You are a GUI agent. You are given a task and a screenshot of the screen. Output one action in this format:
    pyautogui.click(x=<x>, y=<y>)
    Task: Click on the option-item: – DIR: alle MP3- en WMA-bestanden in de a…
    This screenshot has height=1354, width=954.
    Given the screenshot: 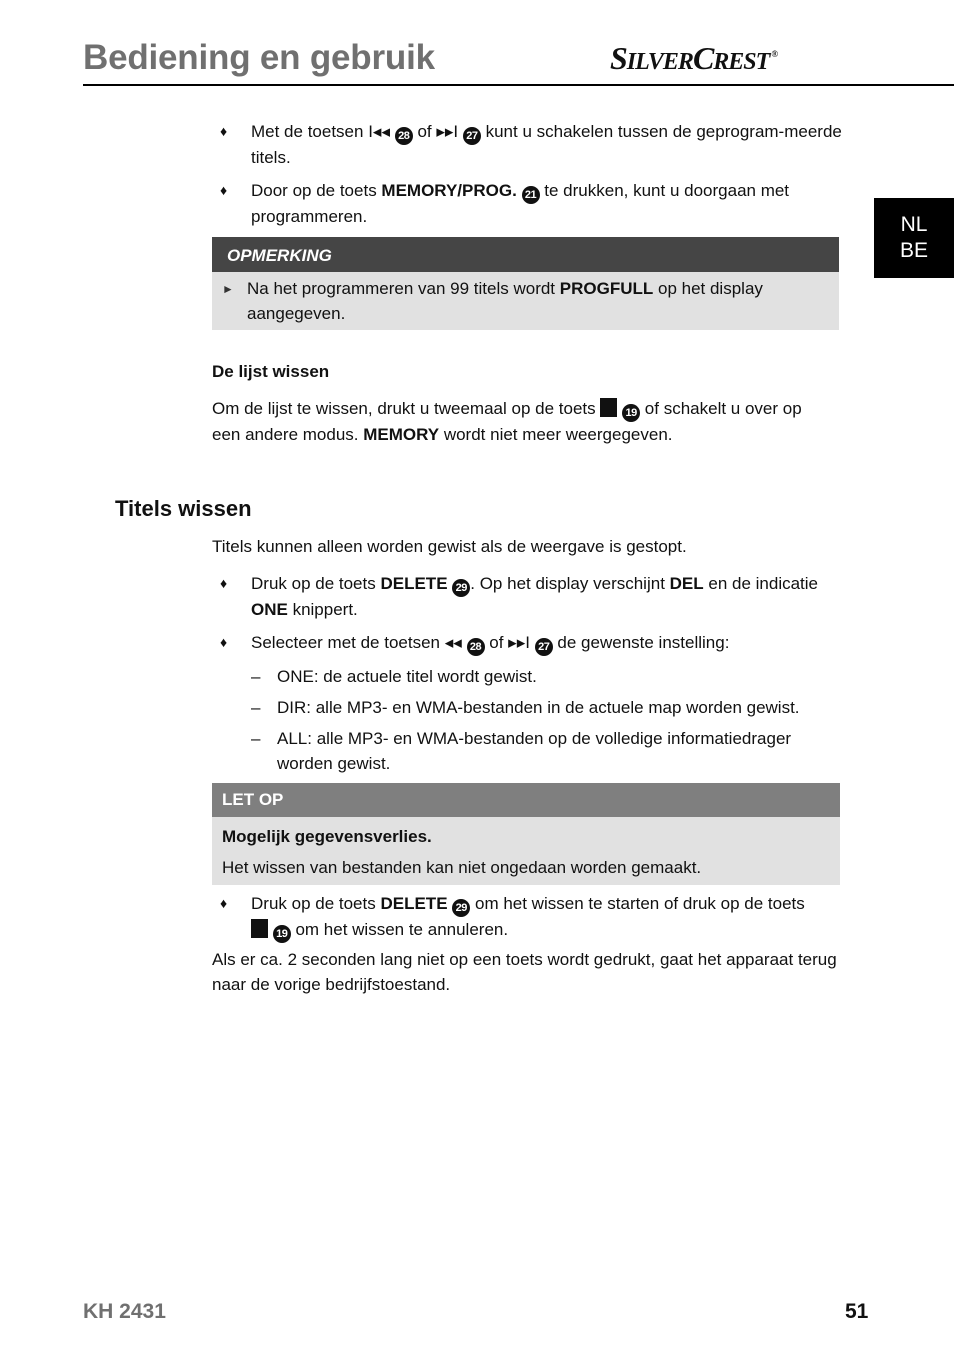 What is the action you would take?
    pyautogui.click(x=551, y=707)
    